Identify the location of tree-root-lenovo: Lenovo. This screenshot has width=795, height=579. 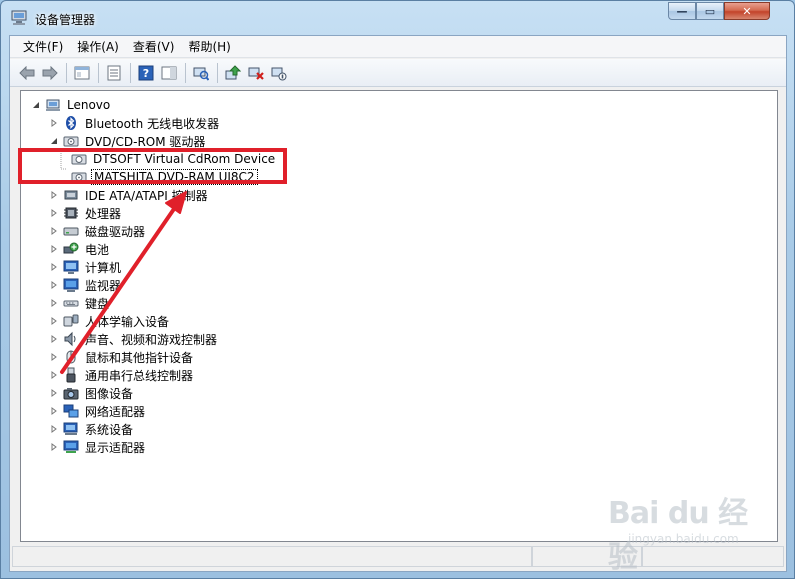
(71, 105).